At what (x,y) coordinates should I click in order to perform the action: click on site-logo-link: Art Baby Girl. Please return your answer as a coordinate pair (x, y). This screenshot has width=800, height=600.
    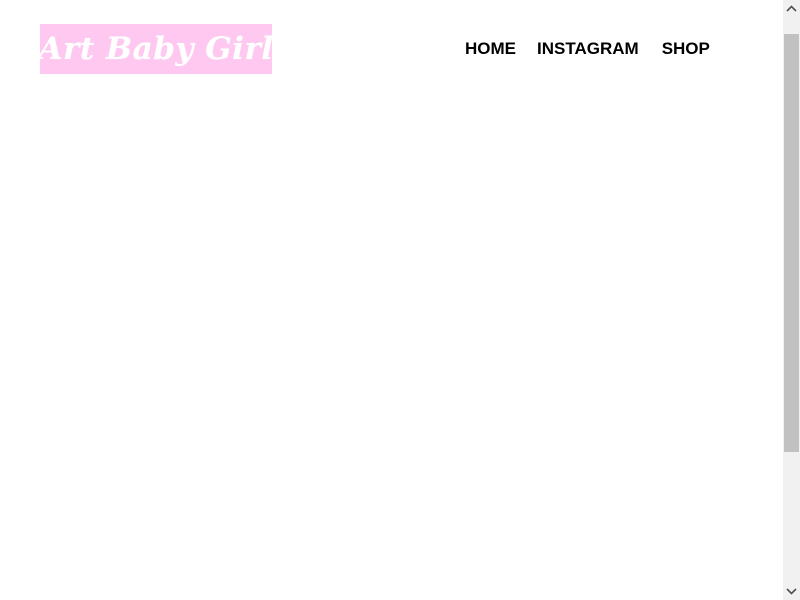
    Looking at the image, I should click on (156, 49).